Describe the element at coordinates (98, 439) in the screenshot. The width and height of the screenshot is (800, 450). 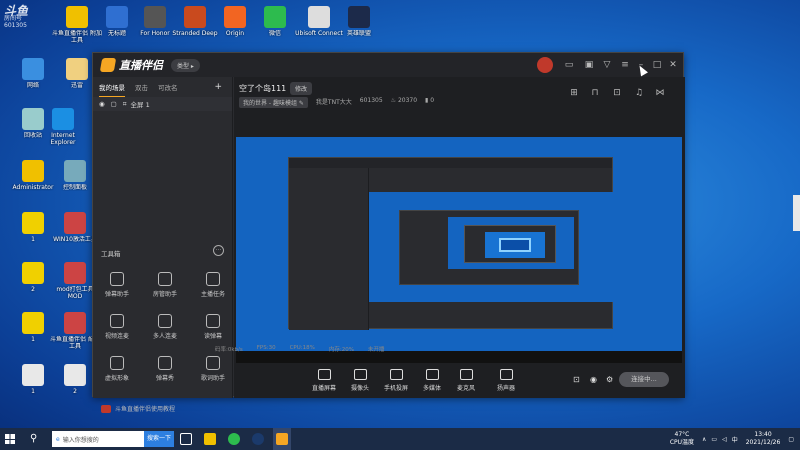
I see `search-input: e 输入你想搜的` at that location.